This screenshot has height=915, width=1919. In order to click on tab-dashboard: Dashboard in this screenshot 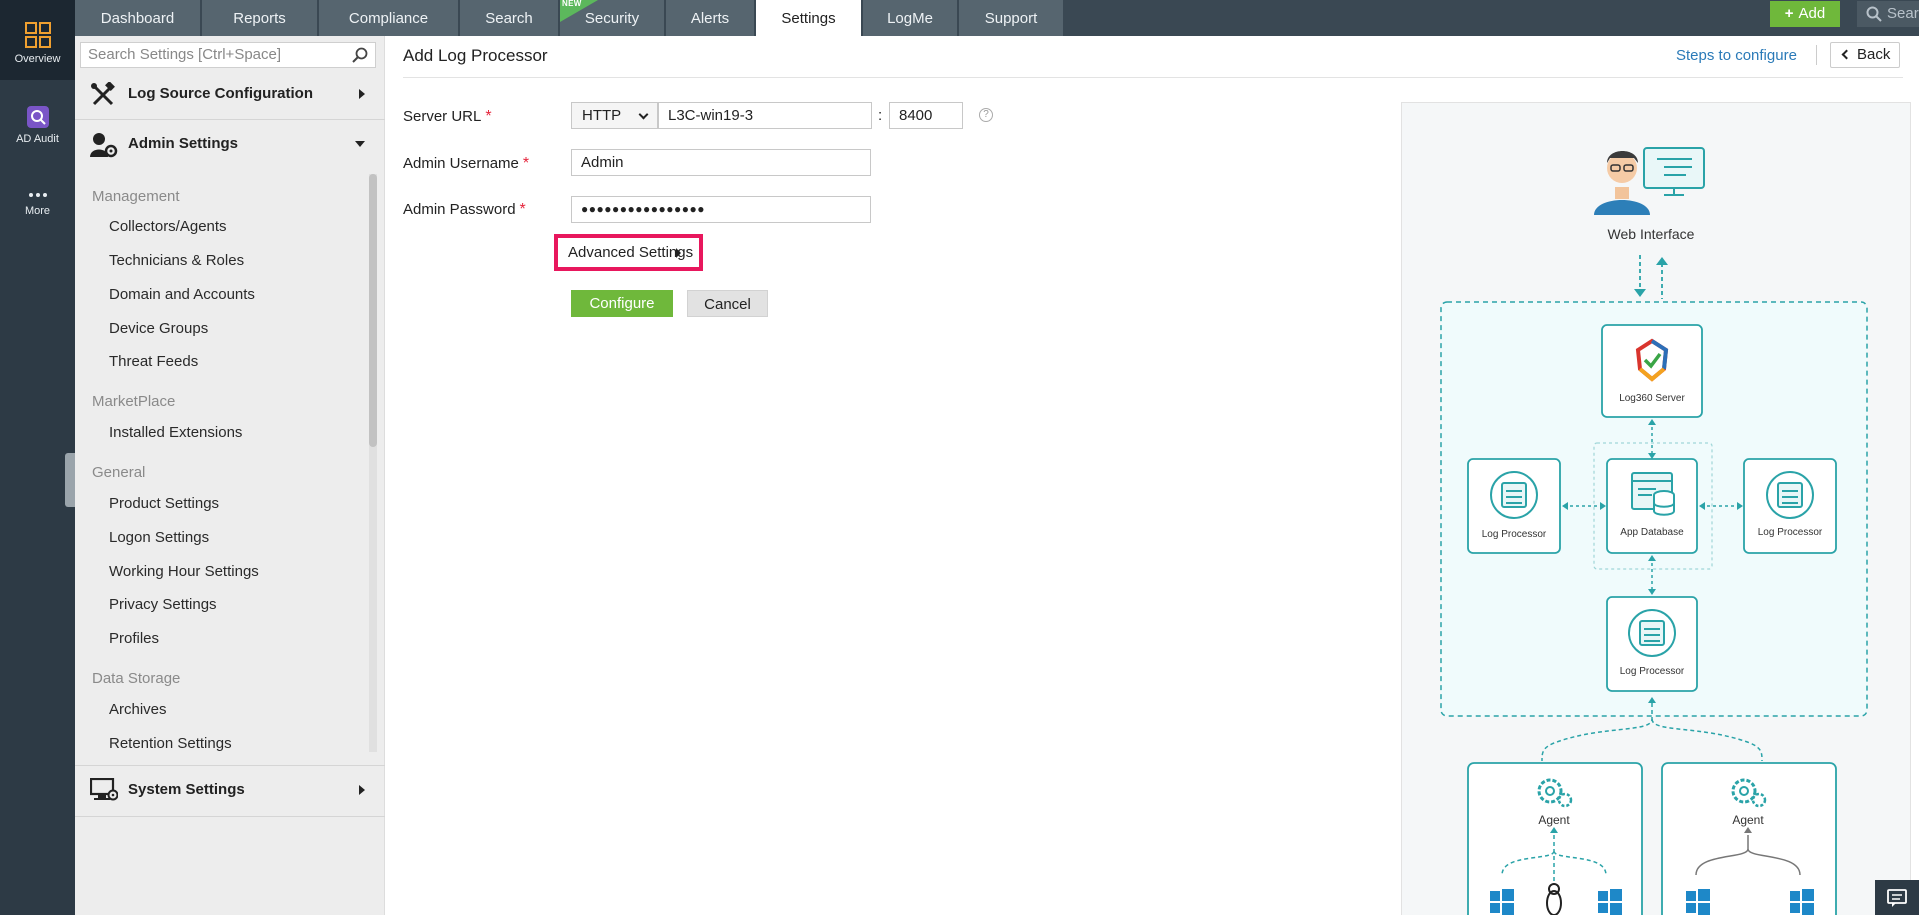, I will do `click(138, 18)`.